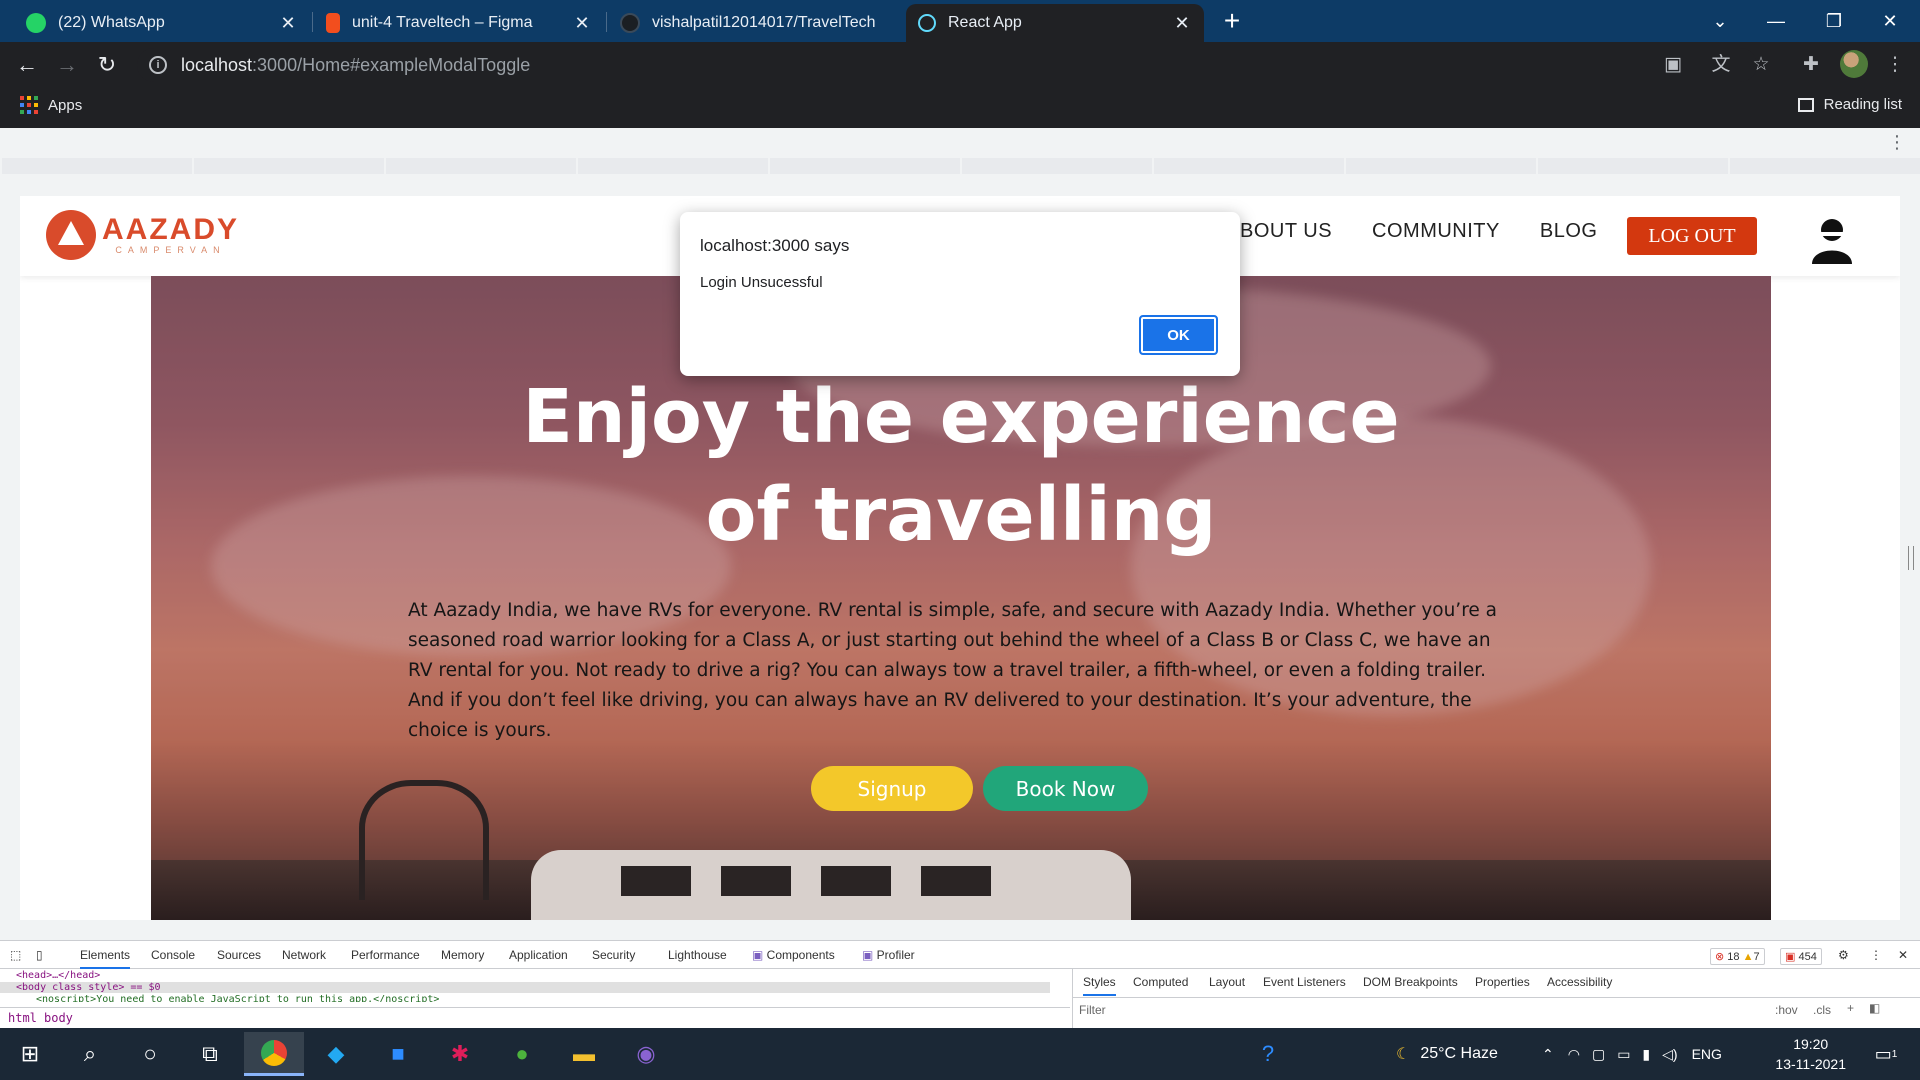 The height and width of the screenshot is (1080, 1920). What do you see at coordinates (1410, 982) in the screenshot?
I see `tab-dom-breakpoints: DOM Breakpoints` at bounding box center [1410, 982].